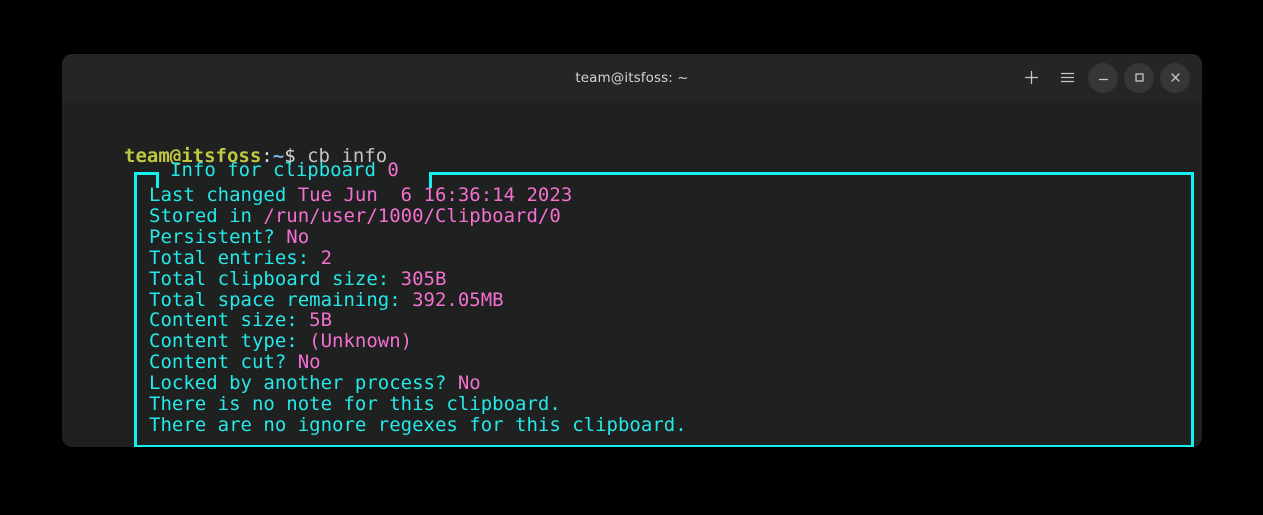 The width and height of the screenshot is (1263, 515). I want to click on title-bar: team@itsfoss: ~, so click(632, 77).